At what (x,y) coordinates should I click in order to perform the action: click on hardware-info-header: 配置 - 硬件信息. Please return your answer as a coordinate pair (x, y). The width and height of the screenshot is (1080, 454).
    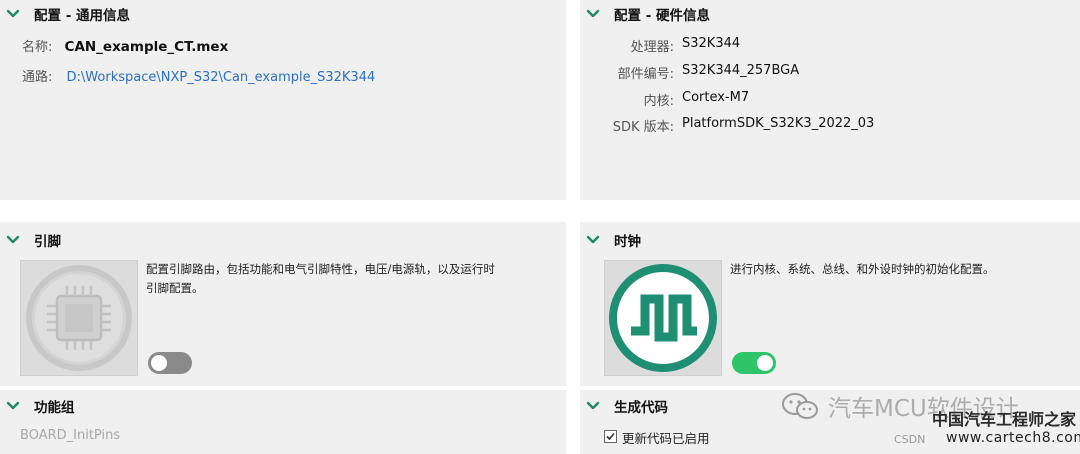
    Looking at the image, I should click on (648, 14).